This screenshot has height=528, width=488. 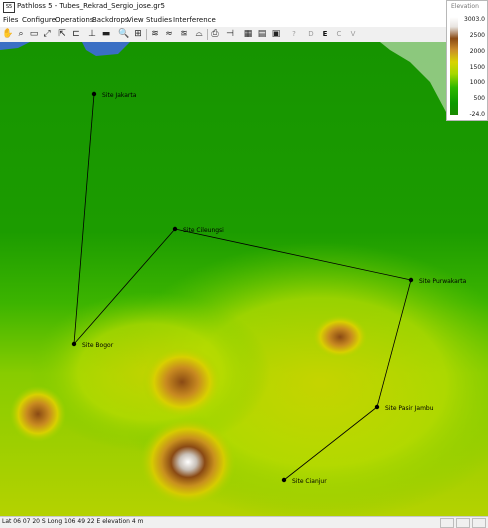 What do you see at coordinates (98, 345) in the screenshot?
I see `site-label-bogor: Site Bogor` at bounding box center [98, 345].